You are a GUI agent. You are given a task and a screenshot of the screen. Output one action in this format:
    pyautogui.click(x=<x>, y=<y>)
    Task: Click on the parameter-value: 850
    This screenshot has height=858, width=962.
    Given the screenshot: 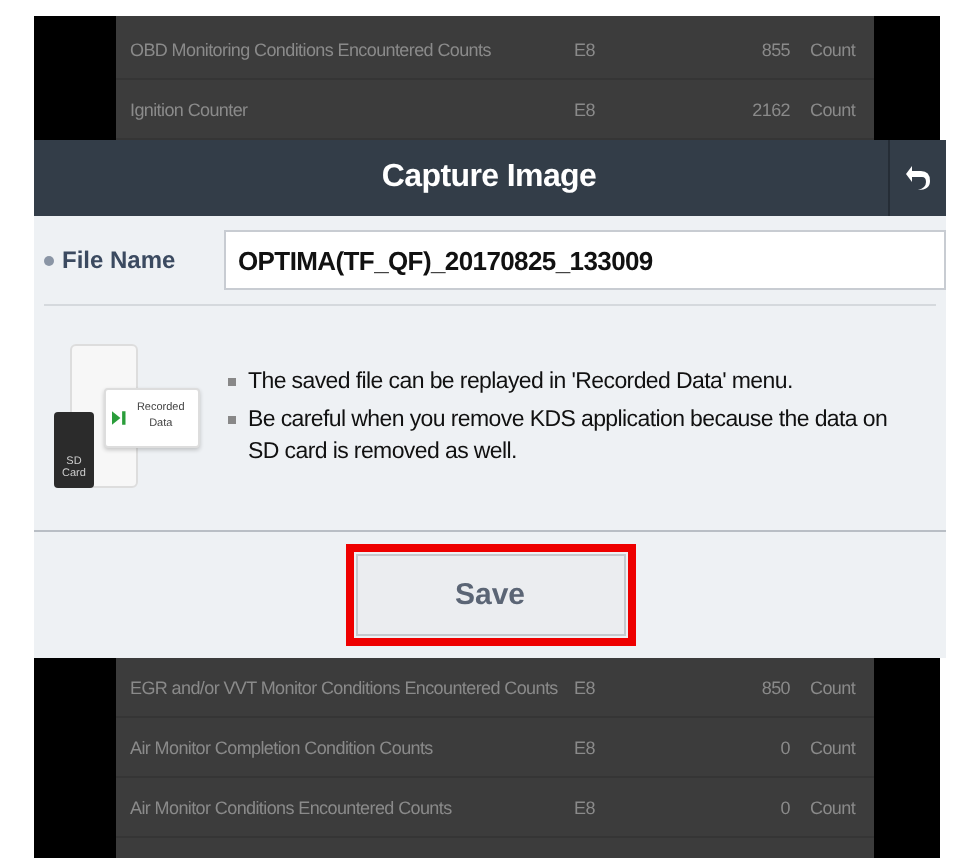 What is the action you would take?
    pyautogui.click(x=774, y=687)
    